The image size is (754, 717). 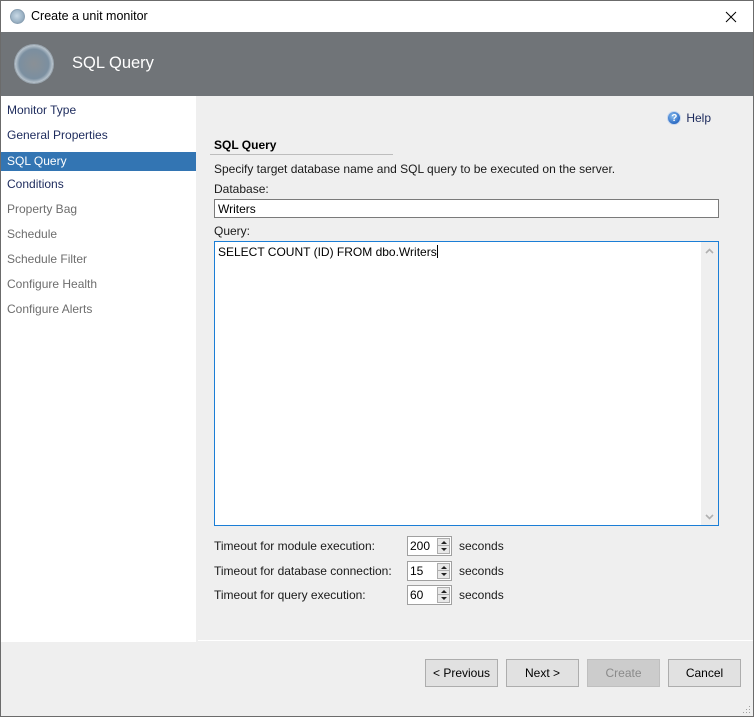 What do you see at coordinates (17, 16) in the screenshot?
I see `app-icon` at bounding box center [17, 16].